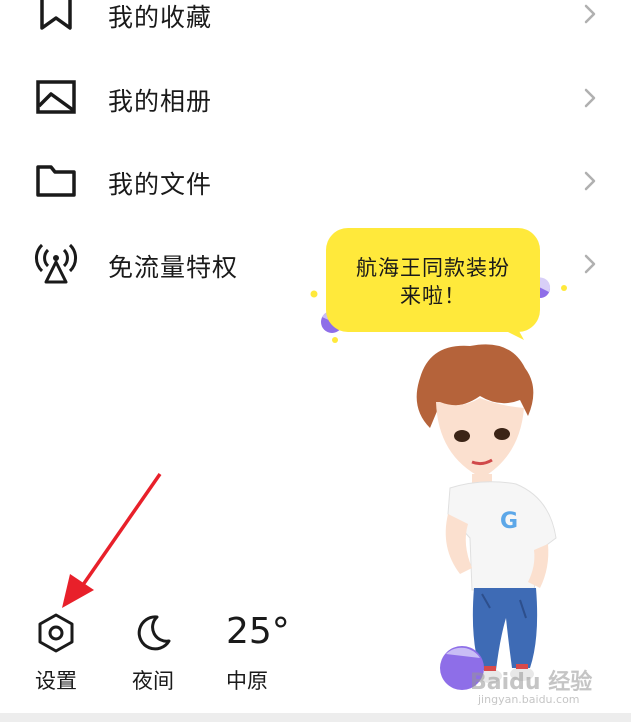 Image resolution: width=631 pixels, height=722 pixels. I want to click on arrow-annotation, so click(112, 540).